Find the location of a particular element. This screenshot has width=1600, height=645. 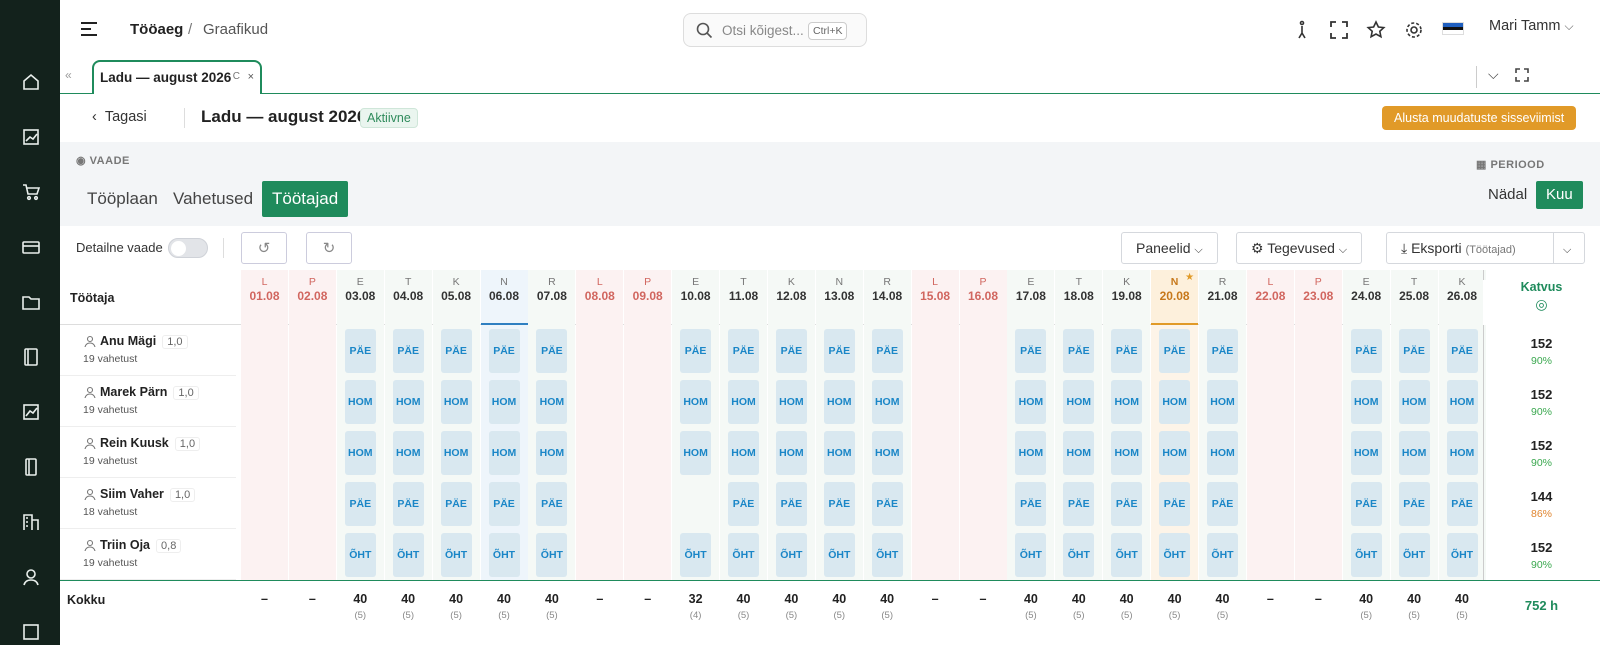

day-header: P 02.08 is located at coordinates (312, 297).